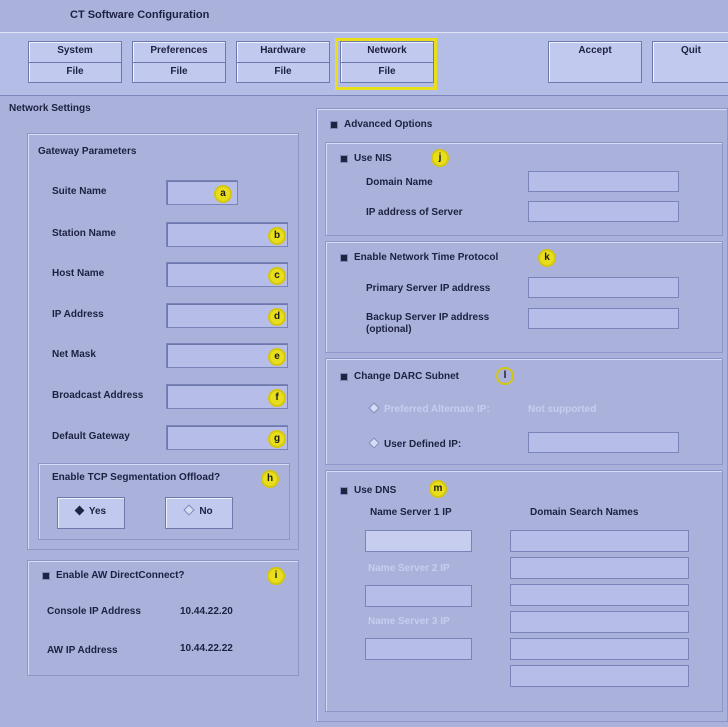  Describe the element at coordinates (505, 376) in the screenshot. I see `marker-l: l` at that location.